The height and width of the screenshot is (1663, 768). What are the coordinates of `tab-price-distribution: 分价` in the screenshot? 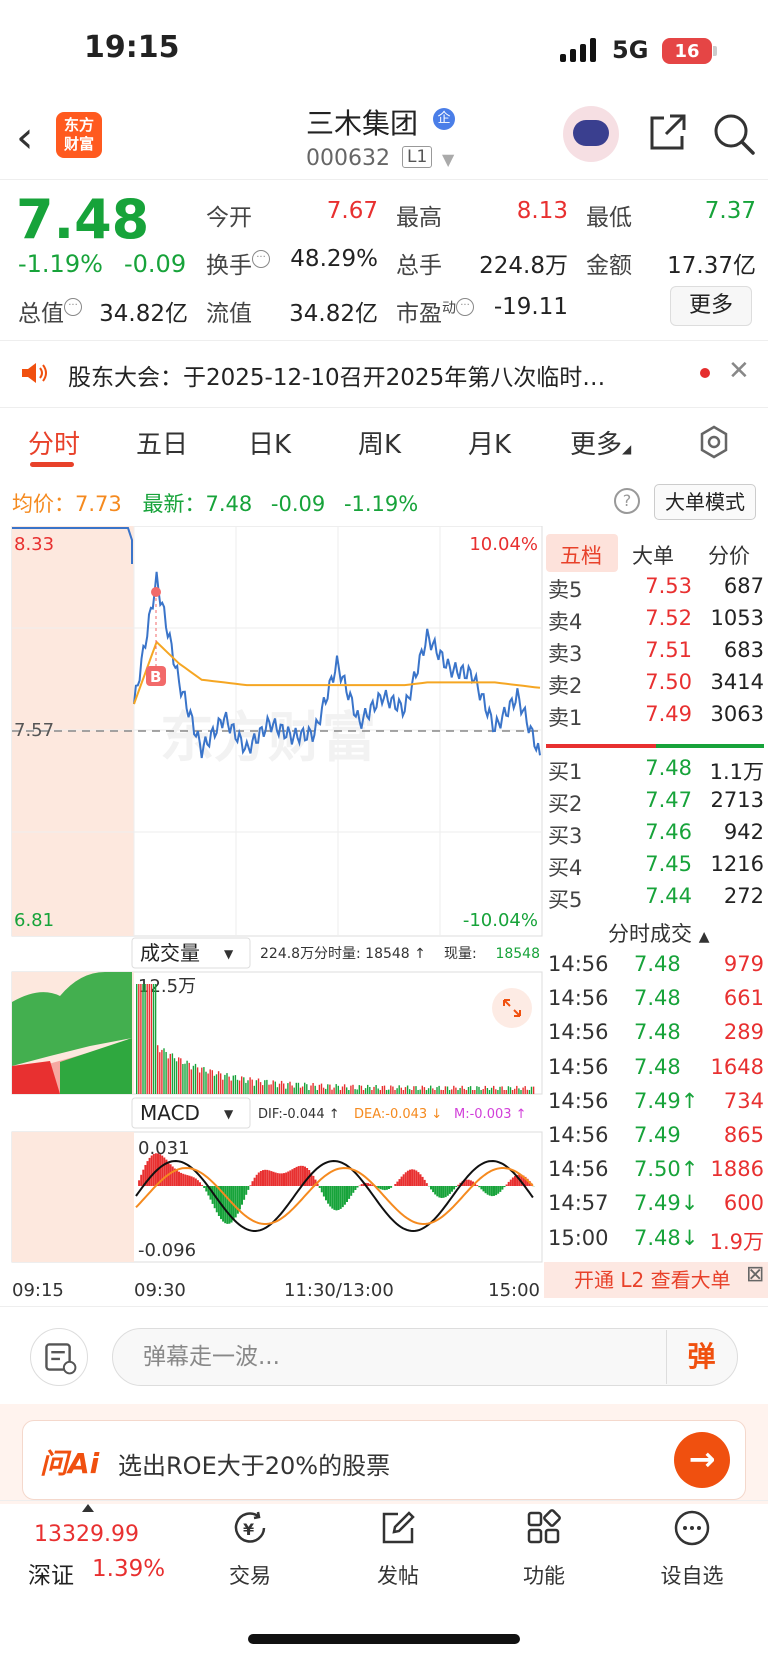 It's located at (729, 555).